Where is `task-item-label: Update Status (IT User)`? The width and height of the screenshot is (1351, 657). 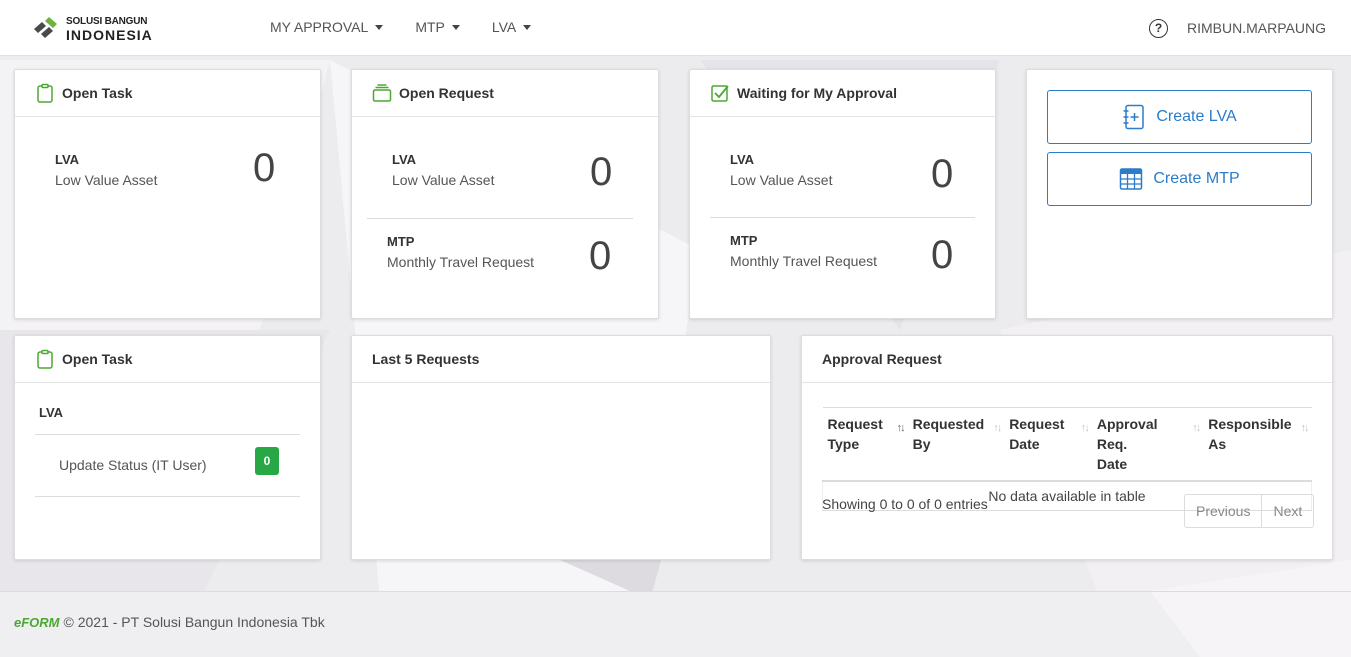
task-item-label: Update Status (IT User) is located at coordinates (133, 465).